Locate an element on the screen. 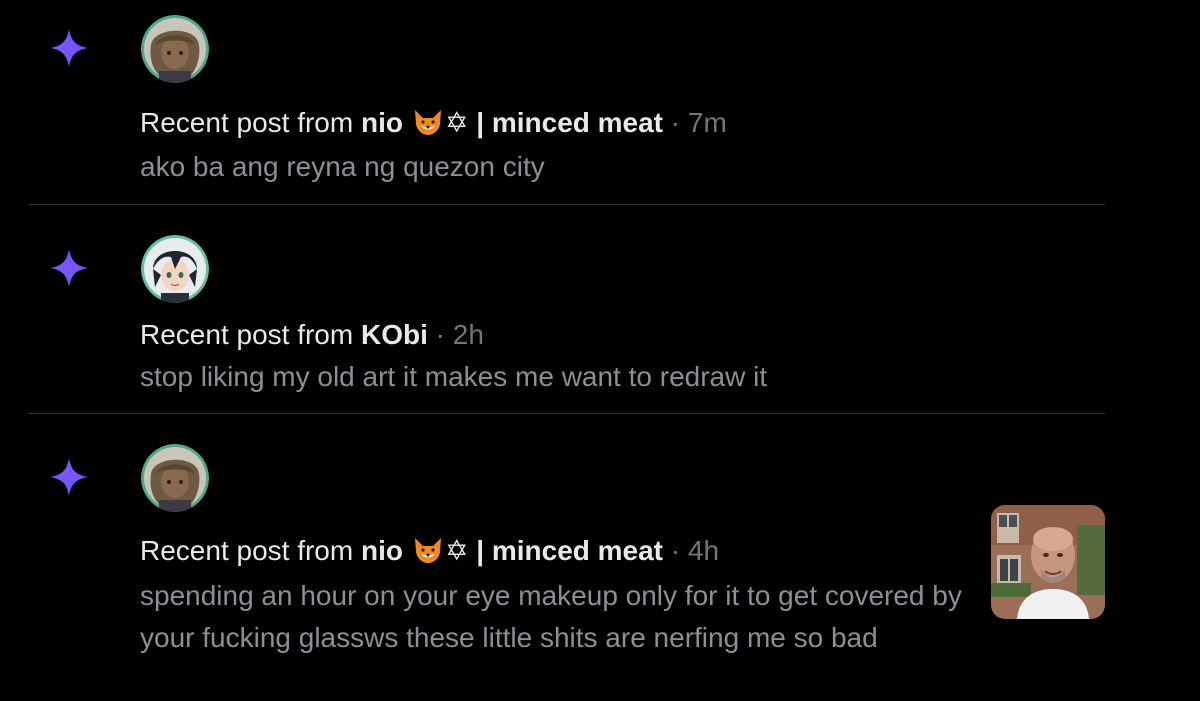 The height and width of the screenshot is (701, 1200). timestamp: 2h is located at coordinates (468, 334).